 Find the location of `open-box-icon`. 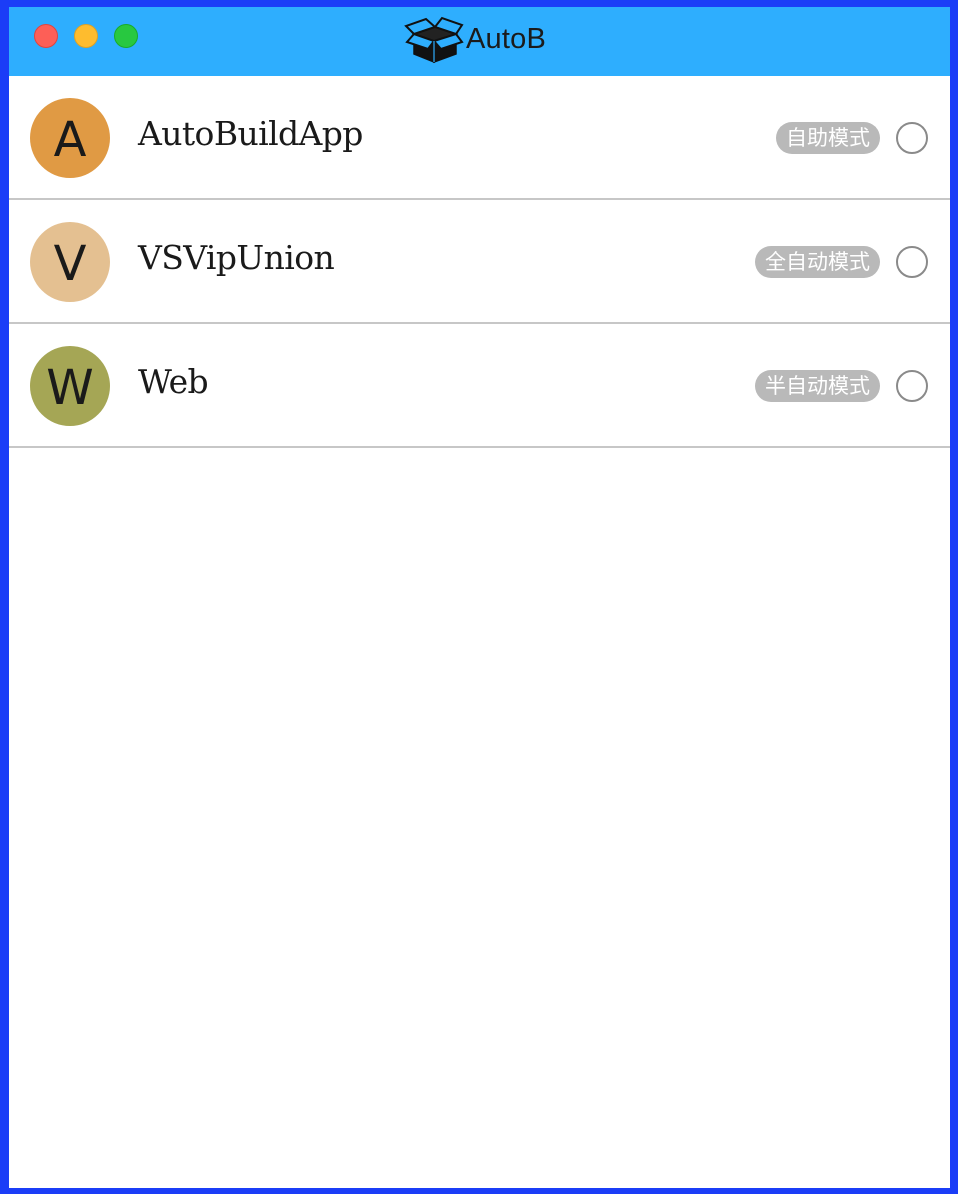

open-box-icon is located at coordinates (434, 40).